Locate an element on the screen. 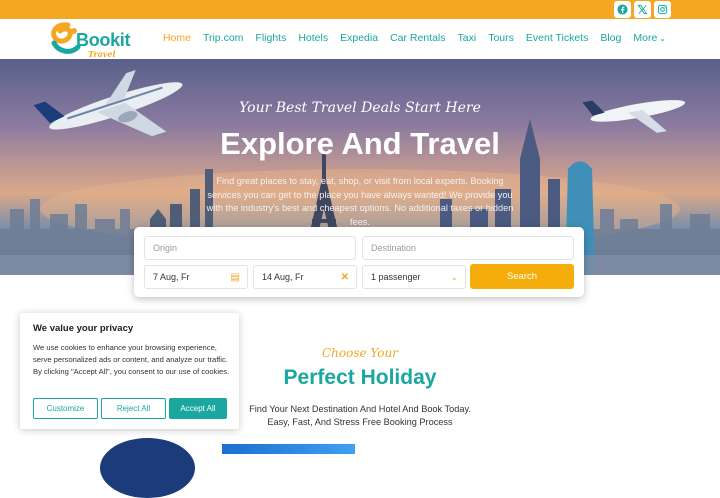  destination-input: Destination is located at coordinates (468, 248).